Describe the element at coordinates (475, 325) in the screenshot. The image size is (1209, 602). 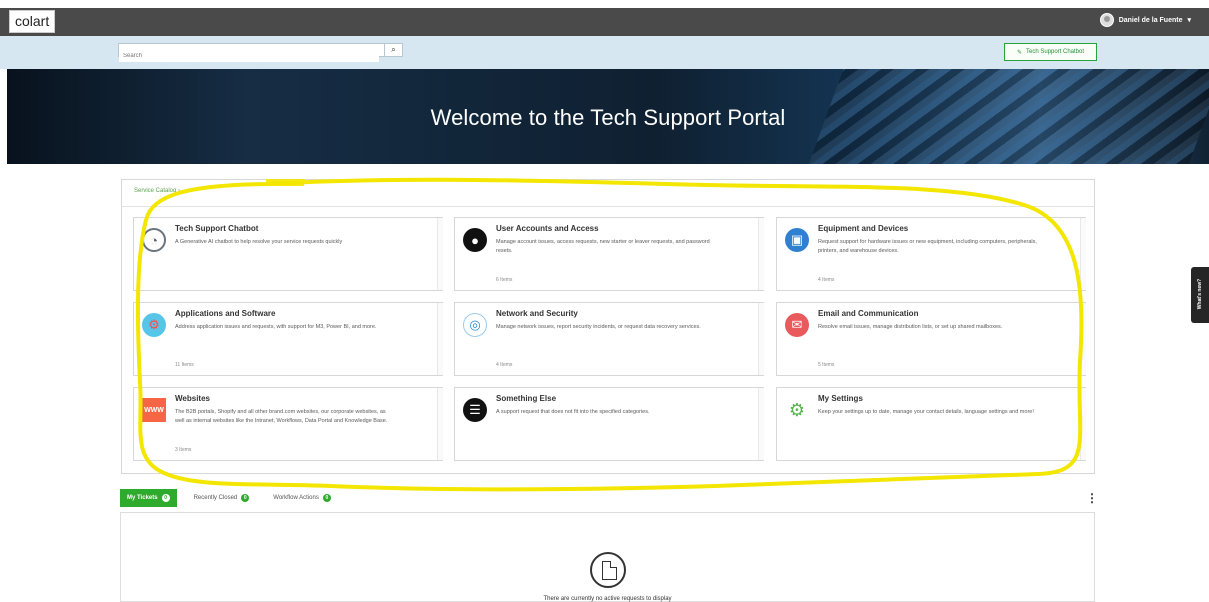
I see `globe-icon: ◎` at that location.